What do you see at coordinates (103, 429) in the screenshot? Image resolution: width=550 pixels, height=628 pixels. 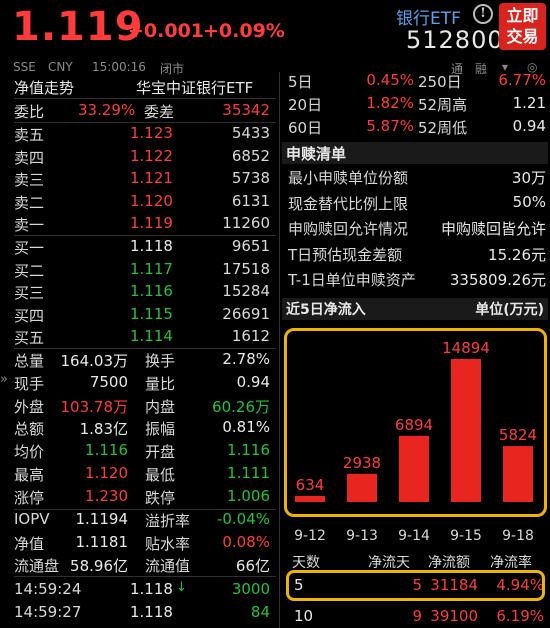 I see `stat-value: 1.83亿` at bounding box center [103, 429].